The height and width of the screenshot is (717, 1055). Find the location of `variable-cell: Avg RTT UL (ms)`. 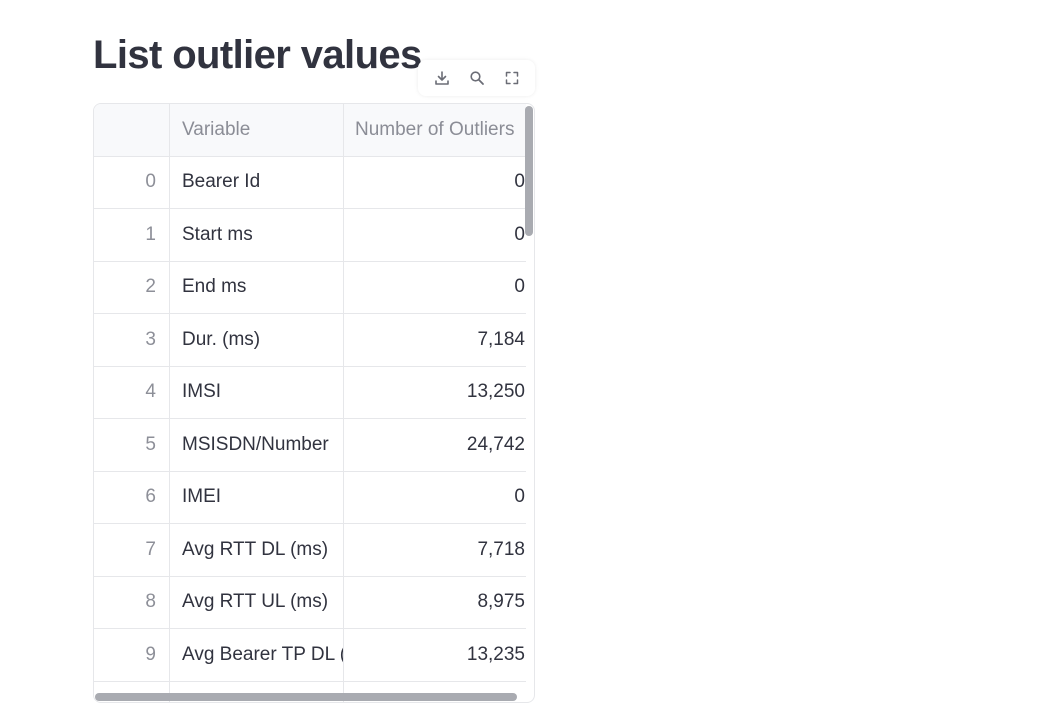

variable-cell: Avg RTT UL (ms) is located at coordinates (257, 602).